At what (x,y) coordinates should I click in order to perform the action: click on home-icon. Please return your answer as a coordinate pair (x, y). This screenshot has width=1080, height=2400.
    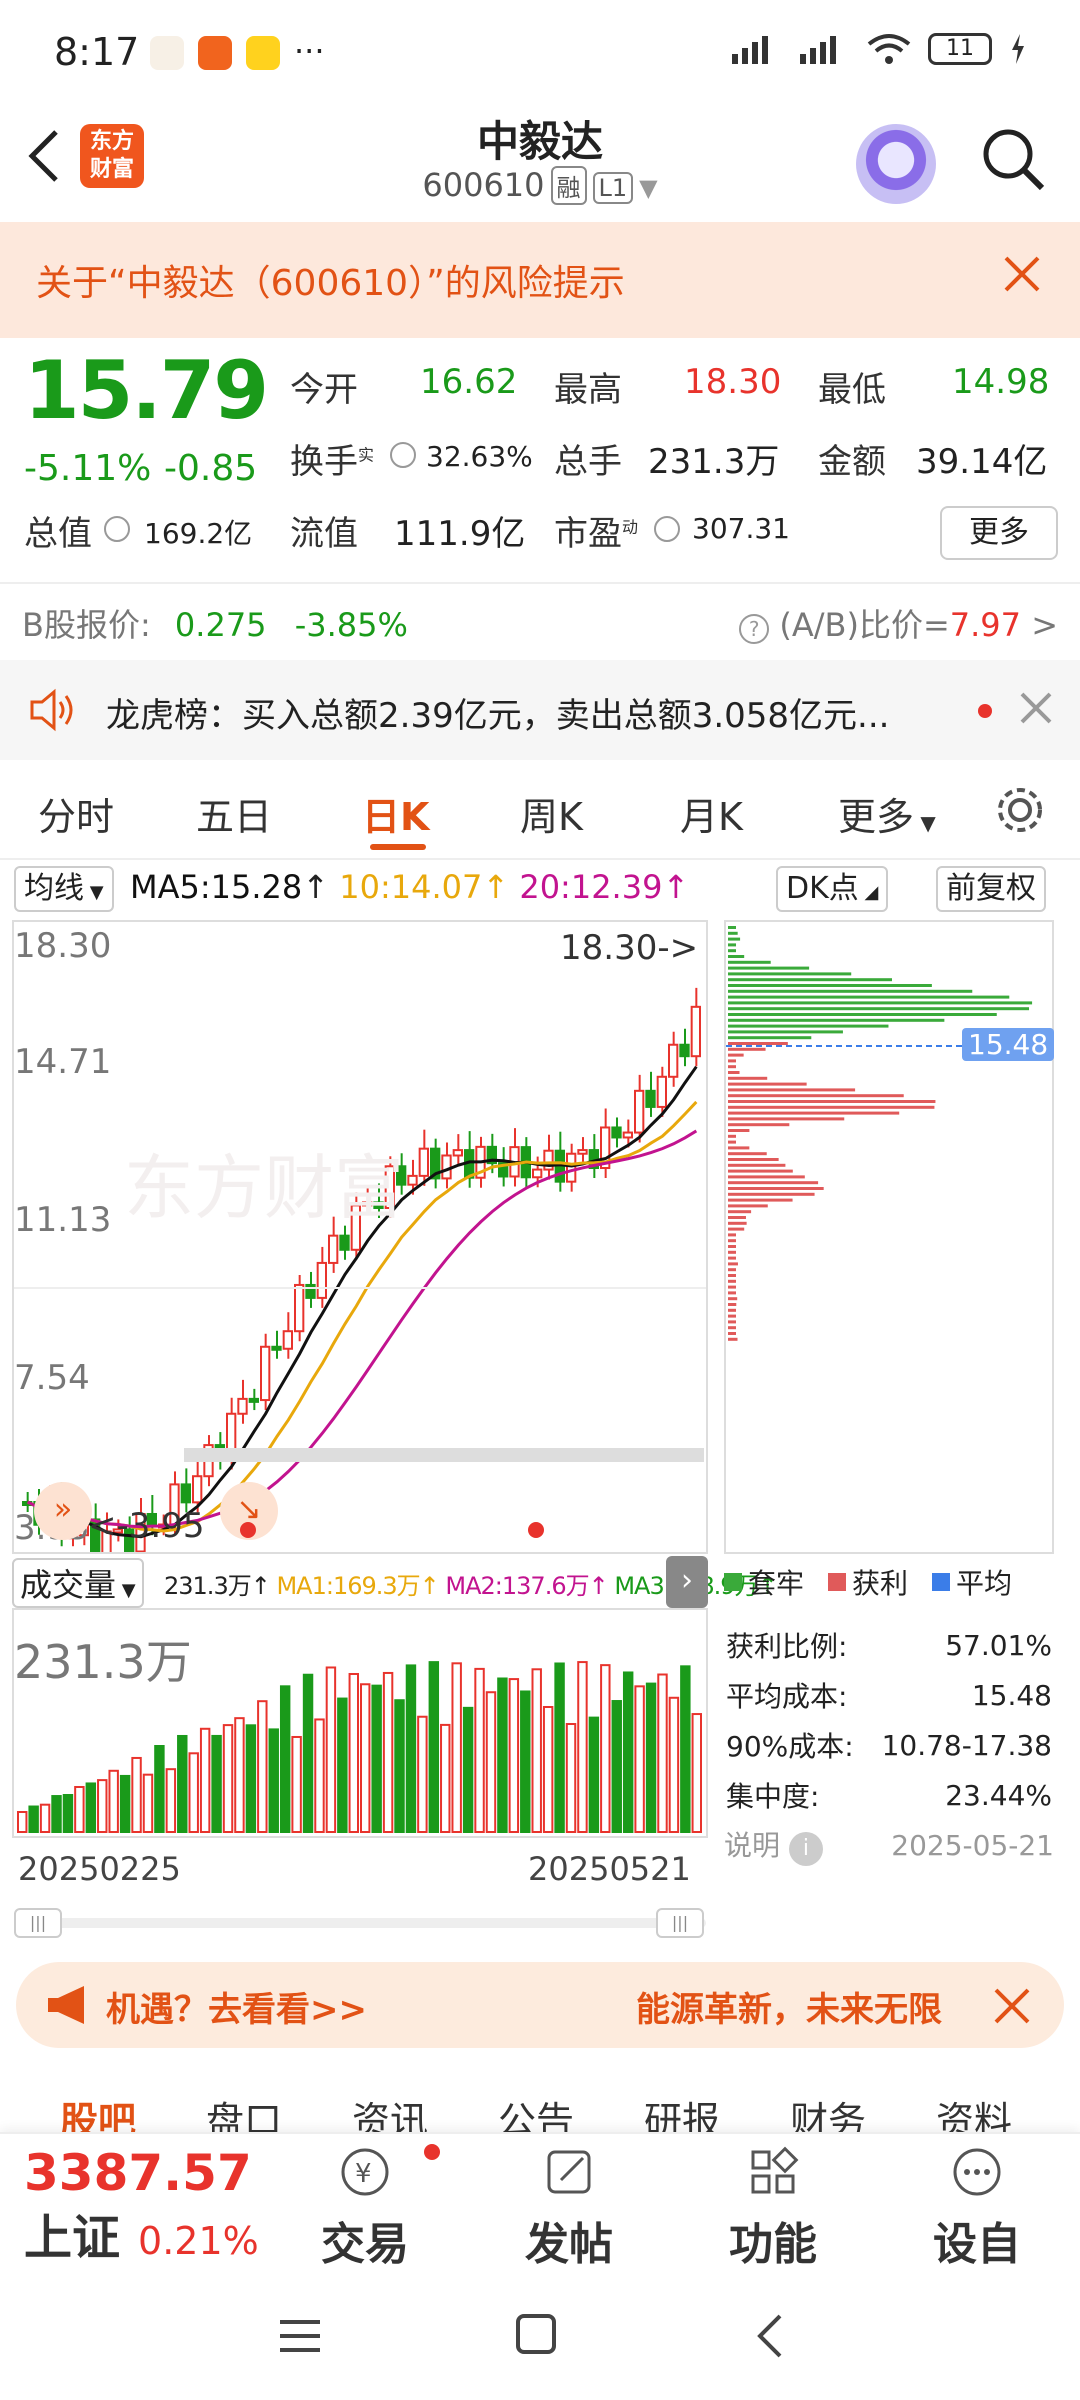
    Looking at the image, I should click on (536, 2334).